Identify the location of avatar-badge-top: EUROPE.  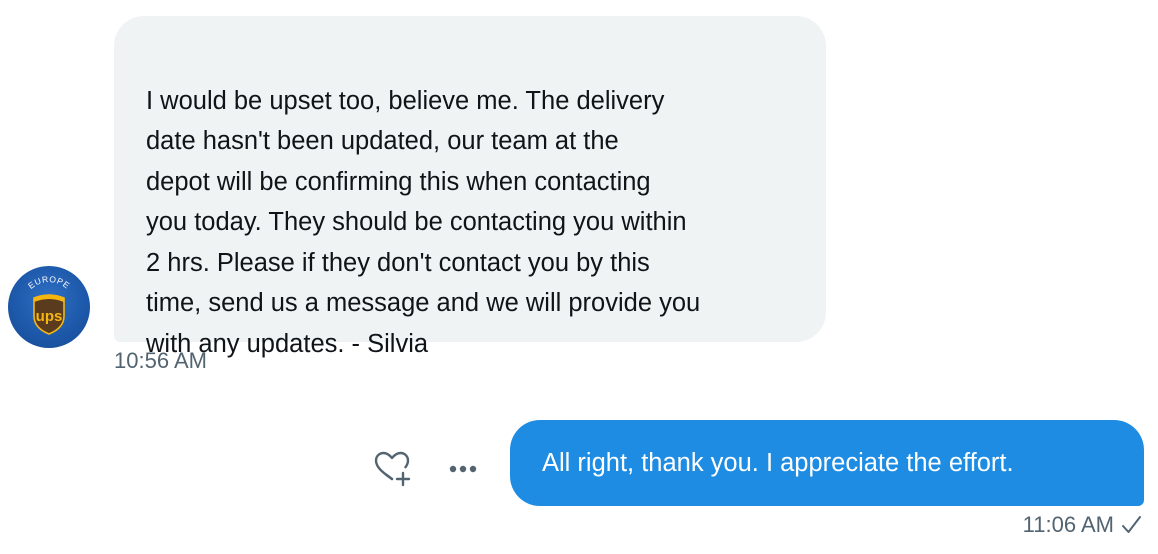
(49, 282).